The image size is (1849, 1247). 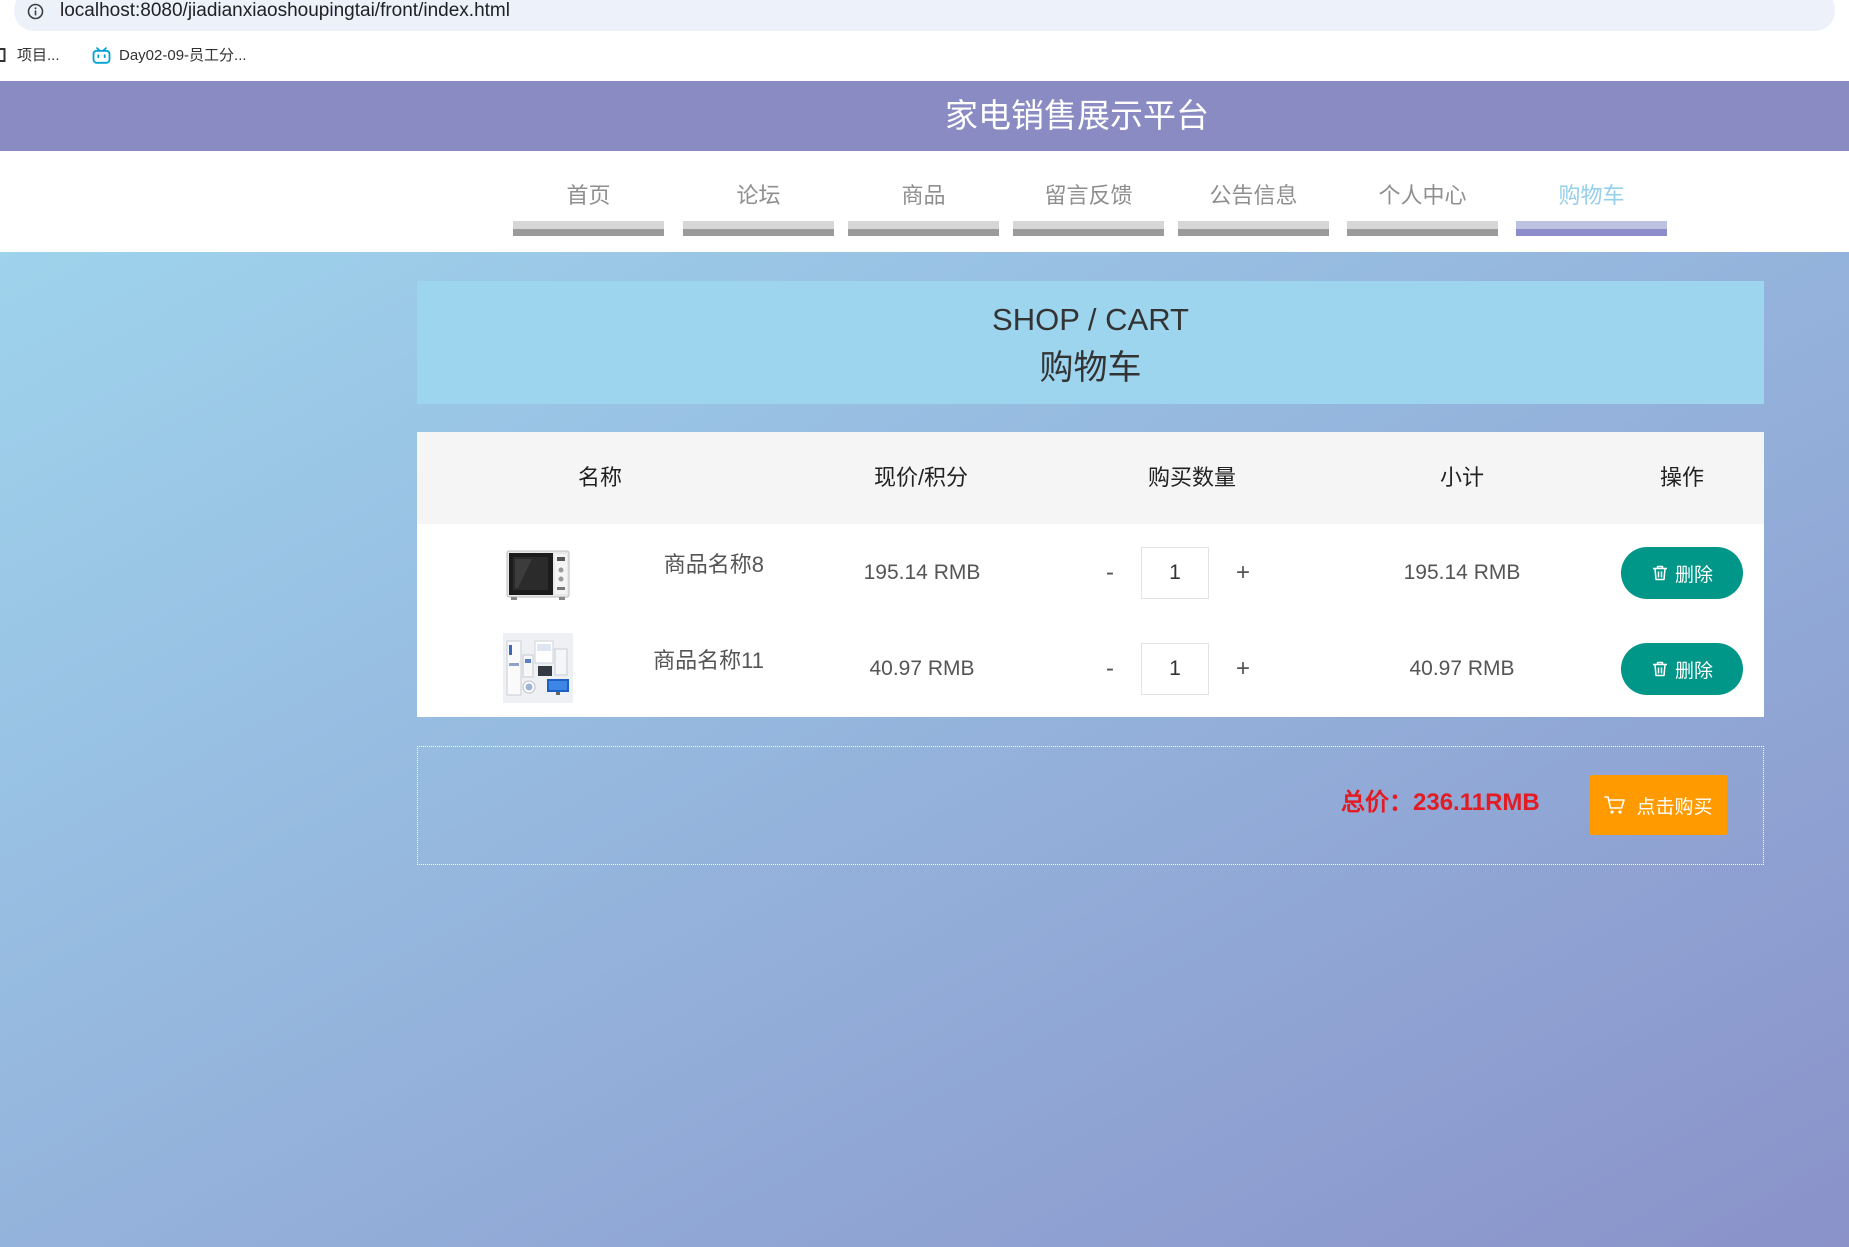 I want to click on nav-item-profile: 个人中心, so click(x=1422, y=206).